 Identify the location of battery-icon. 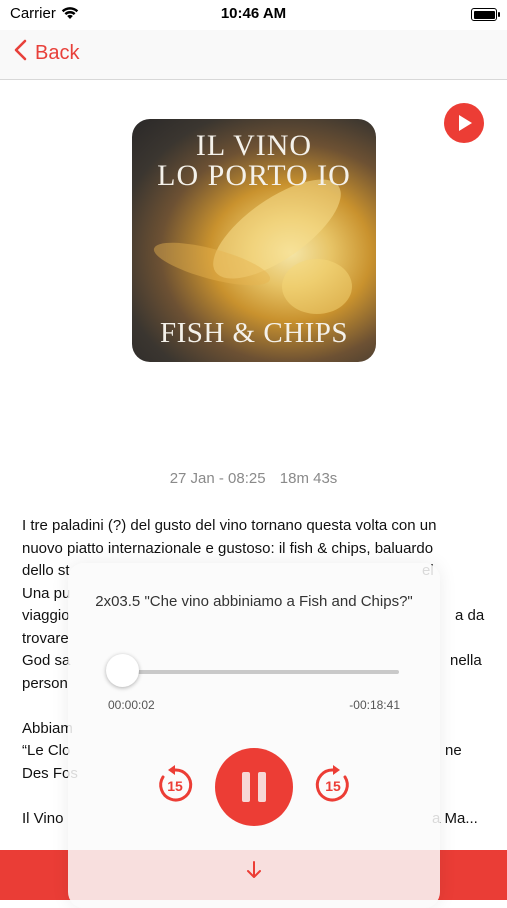
(485, 14).